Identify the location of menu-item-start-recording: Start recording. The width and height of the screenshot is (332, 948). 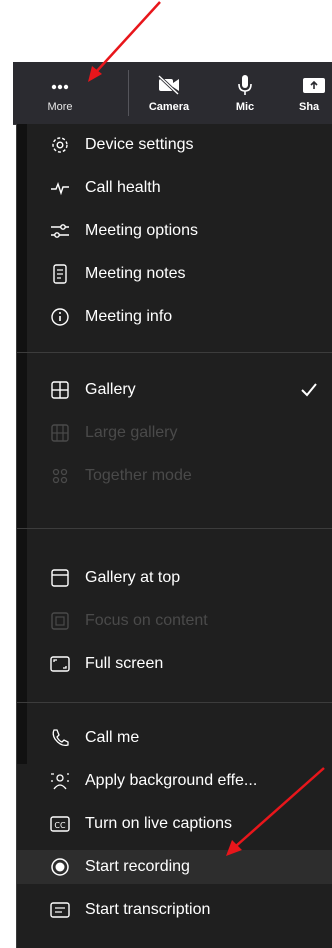
(174, 867).